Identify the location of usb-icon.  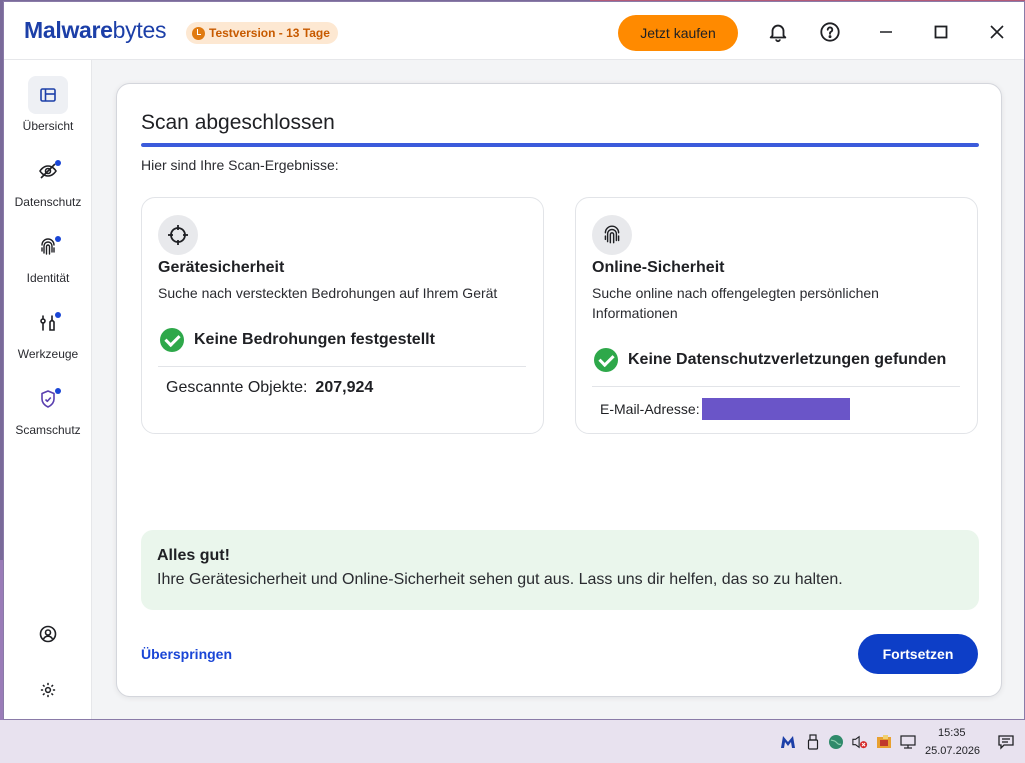
(813, 742).